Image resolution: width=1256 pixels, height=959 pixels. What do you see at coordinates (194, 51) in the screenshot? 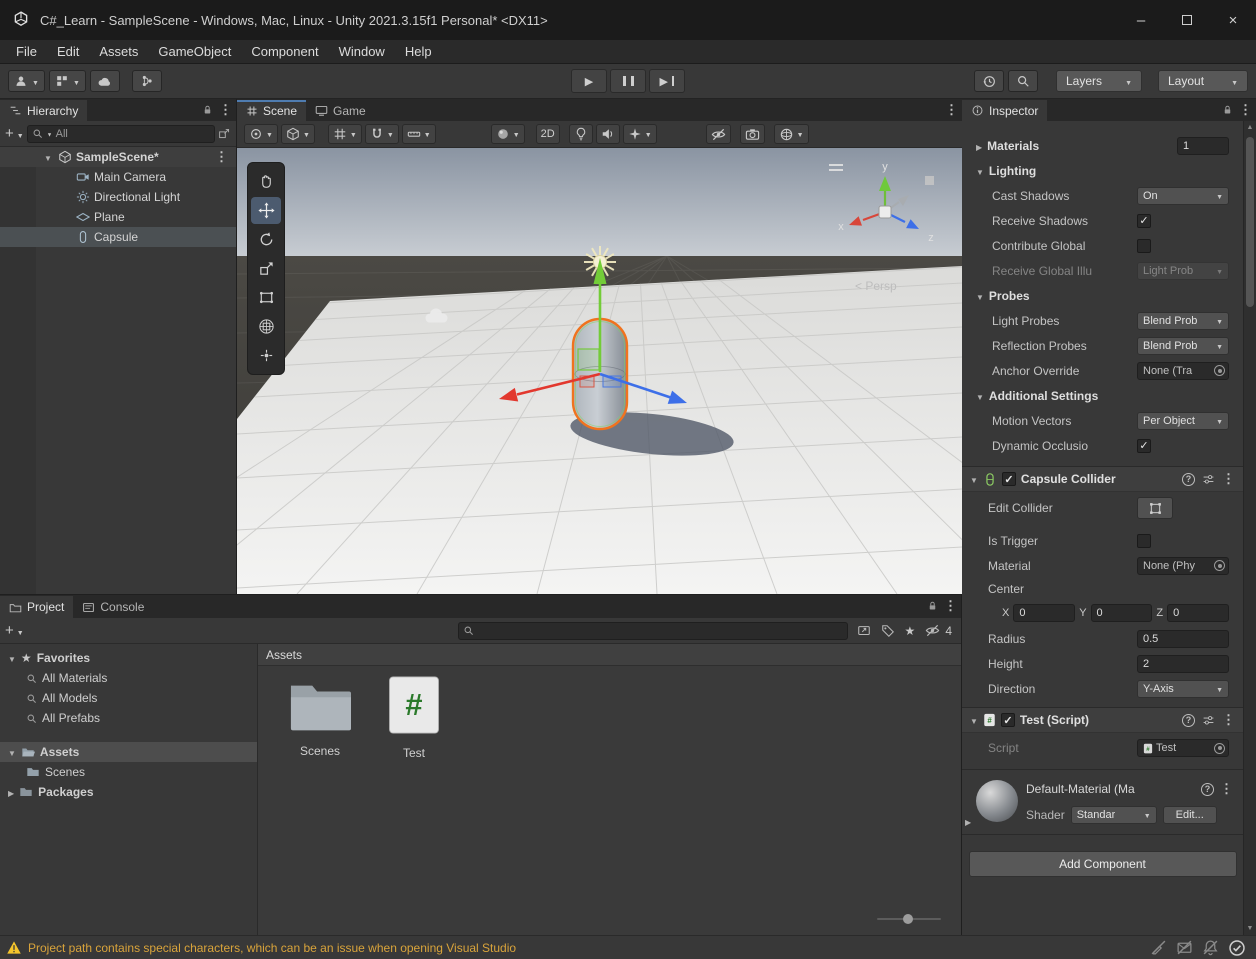
I see `menu-item-gameobject: GameObject` at bounding box center [194, 51].